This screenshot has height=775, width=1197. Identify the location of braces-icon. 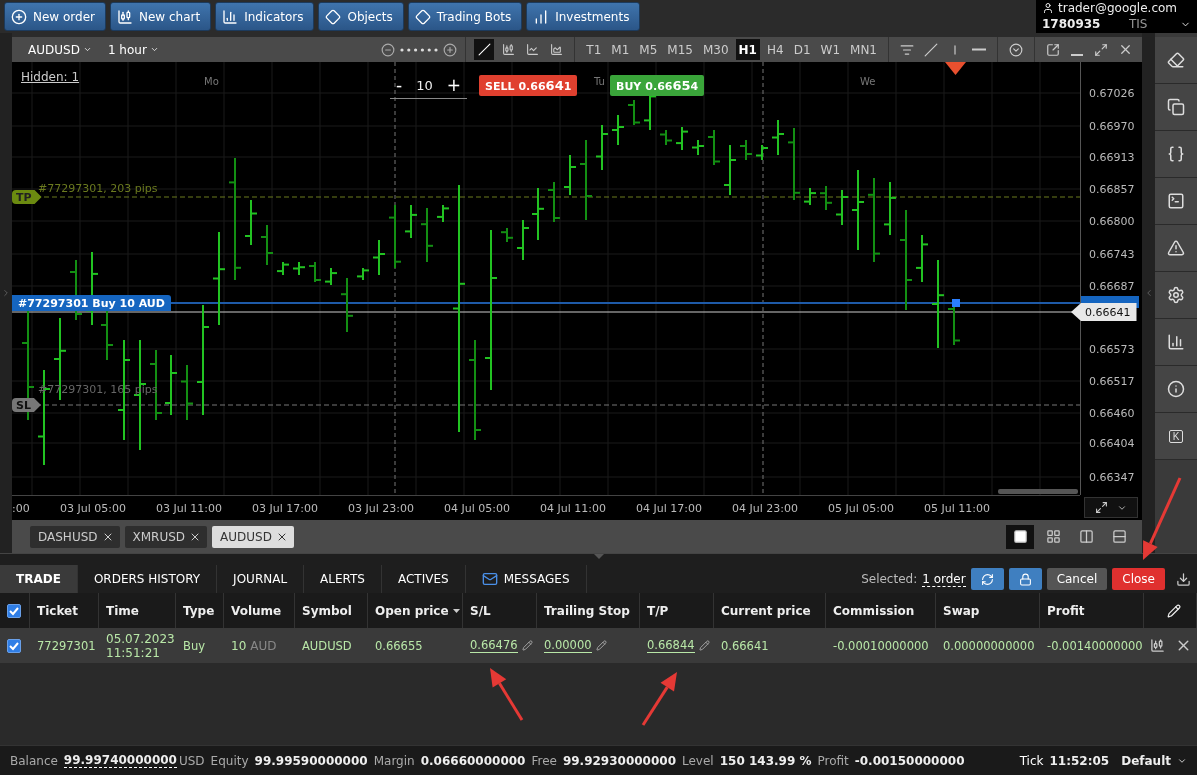
(1176, 154).